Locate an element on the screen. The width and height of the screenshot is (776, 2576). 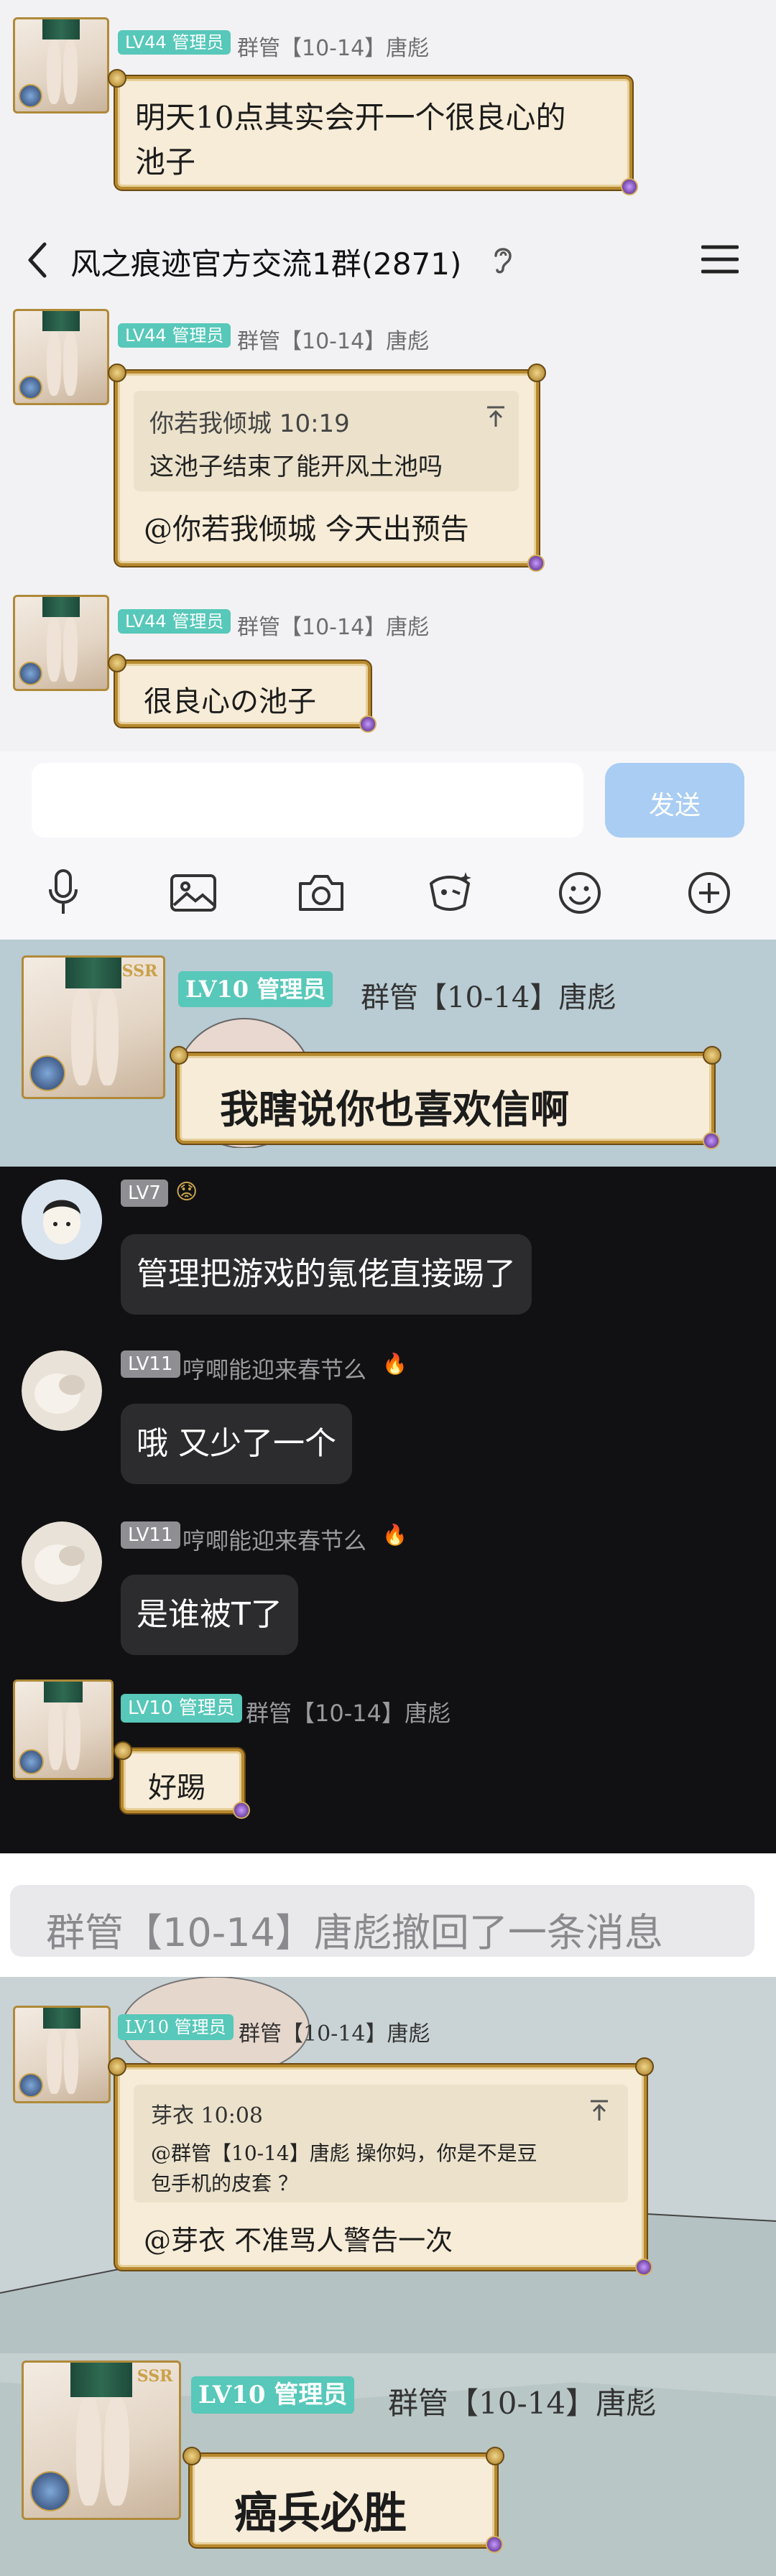
recall-notice: 群管【10-14】唐彪撤回了一条消息 is located at coordinates (382, 1921).